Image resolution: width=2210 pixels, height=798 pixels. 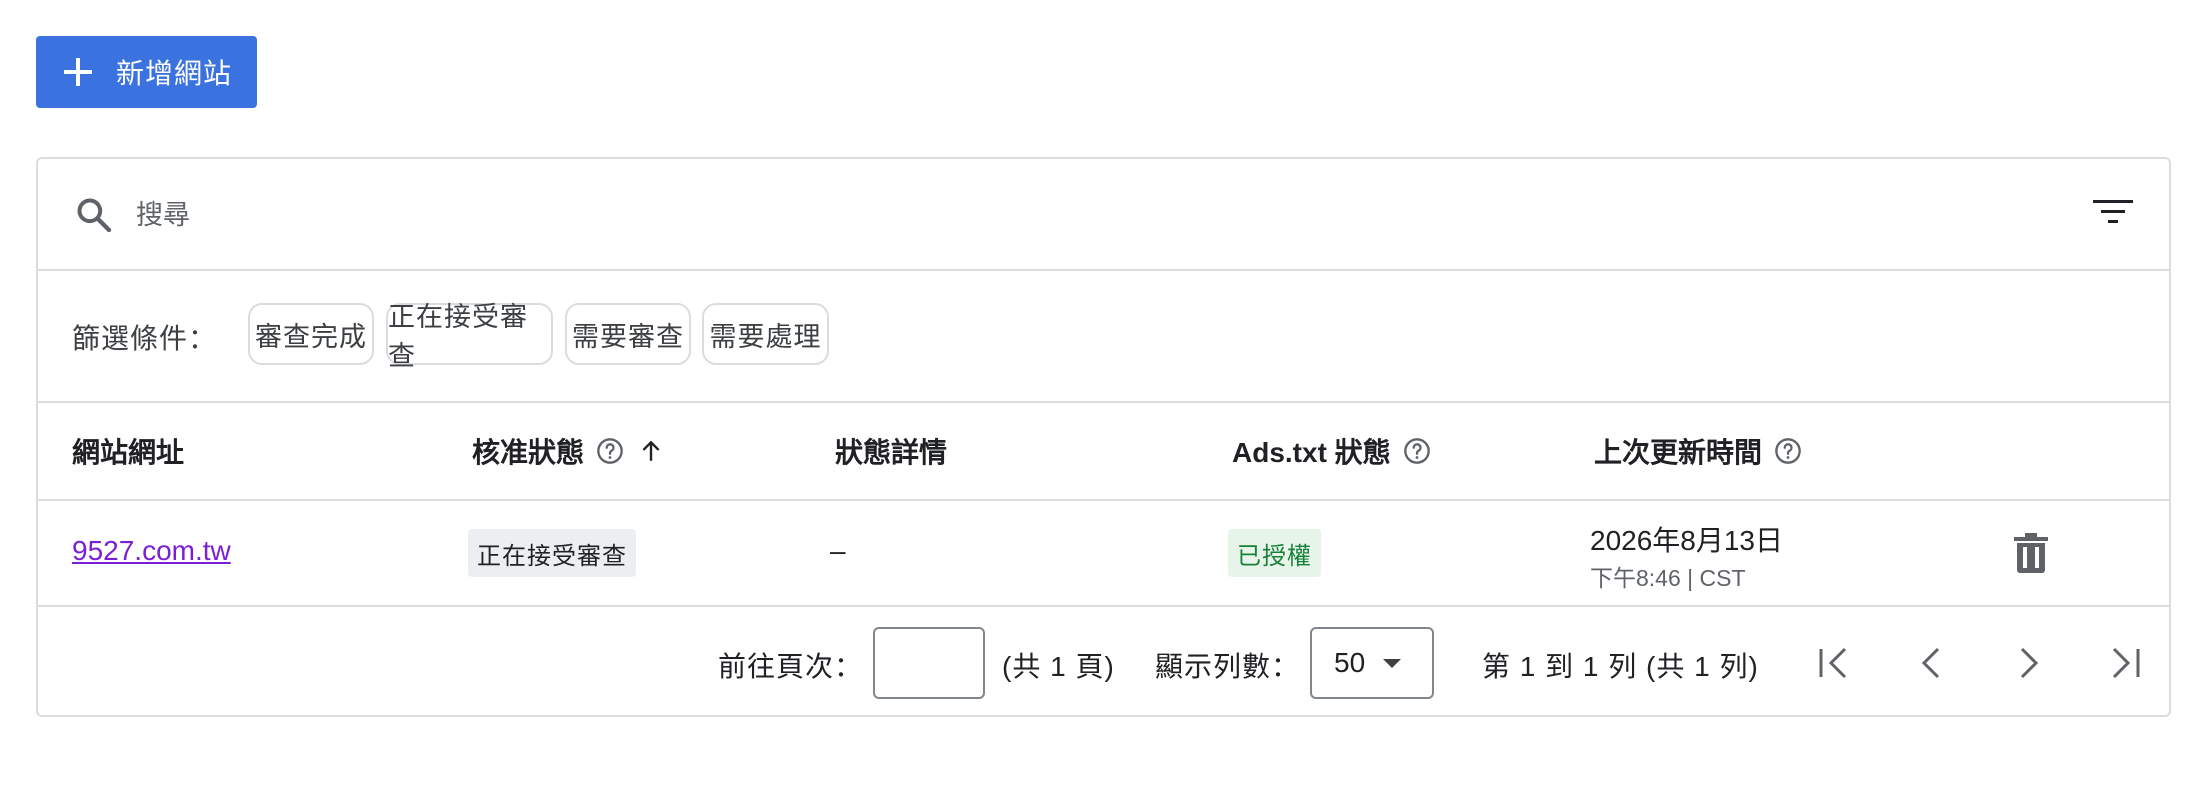 I want to click on table-header: 網站網址 核准狀態 狀態詳情 Ads.txt 狀態 上次更新時間, so click(x=1103, y=452).